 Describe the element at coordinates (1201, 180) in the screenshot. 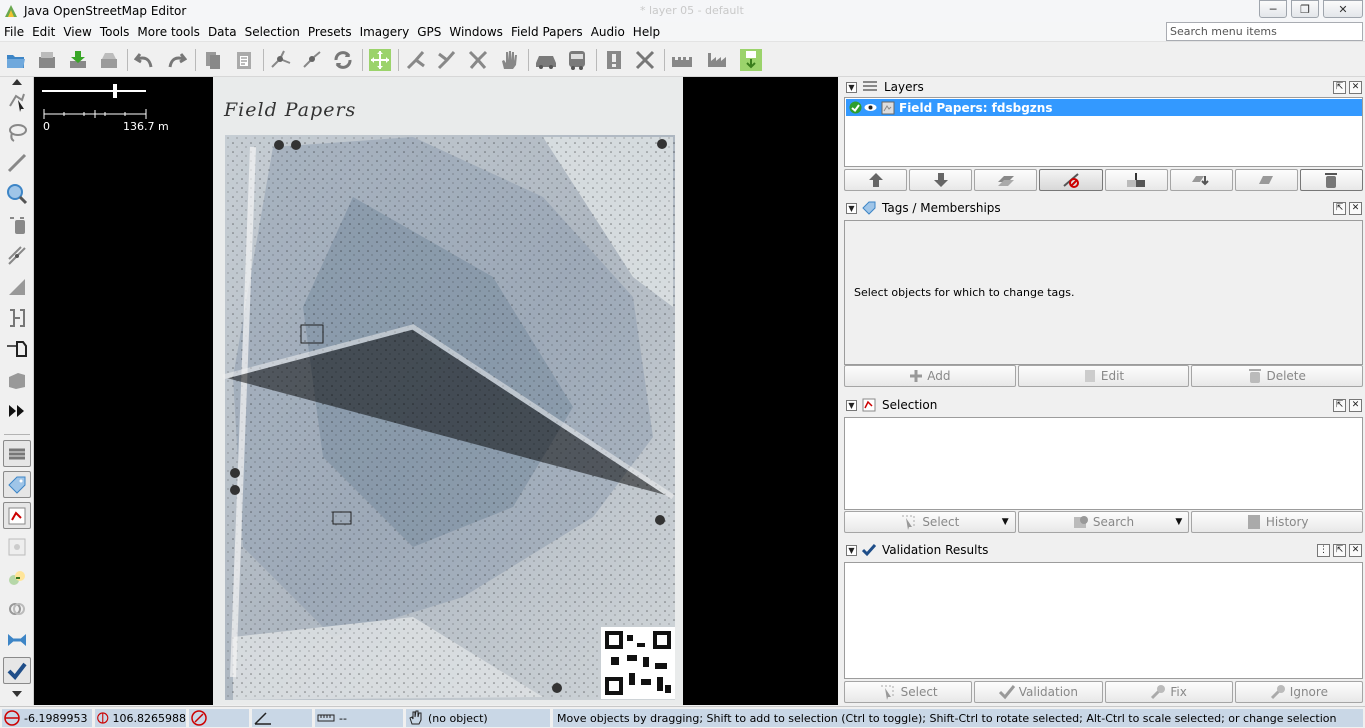

I see `duplicate-layer-button` at that location.